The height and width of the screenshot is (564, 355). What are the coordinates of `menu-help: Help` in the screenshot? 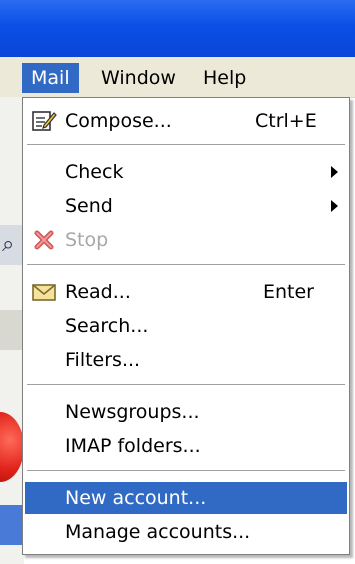 It's located at (224, 78).